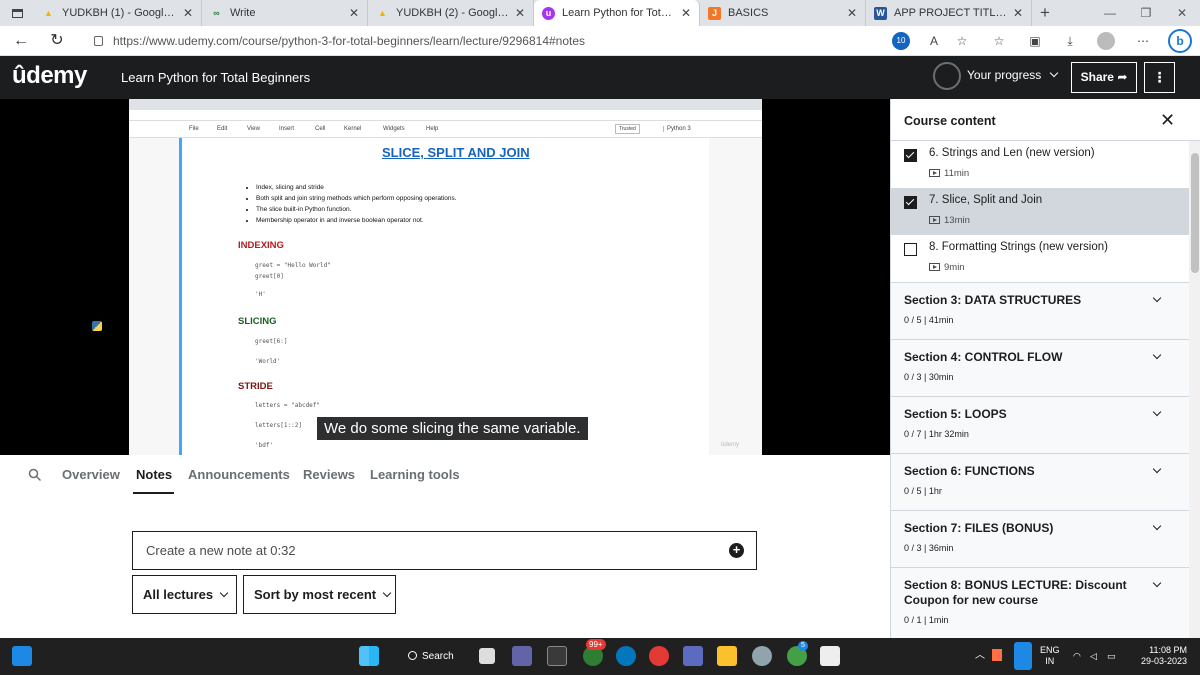 The width and height of the screenshot is (1200, 675). Describe the element at coordinates (1159, 77) in the screenshot. I see `more-options-button: ⋮` at that location.